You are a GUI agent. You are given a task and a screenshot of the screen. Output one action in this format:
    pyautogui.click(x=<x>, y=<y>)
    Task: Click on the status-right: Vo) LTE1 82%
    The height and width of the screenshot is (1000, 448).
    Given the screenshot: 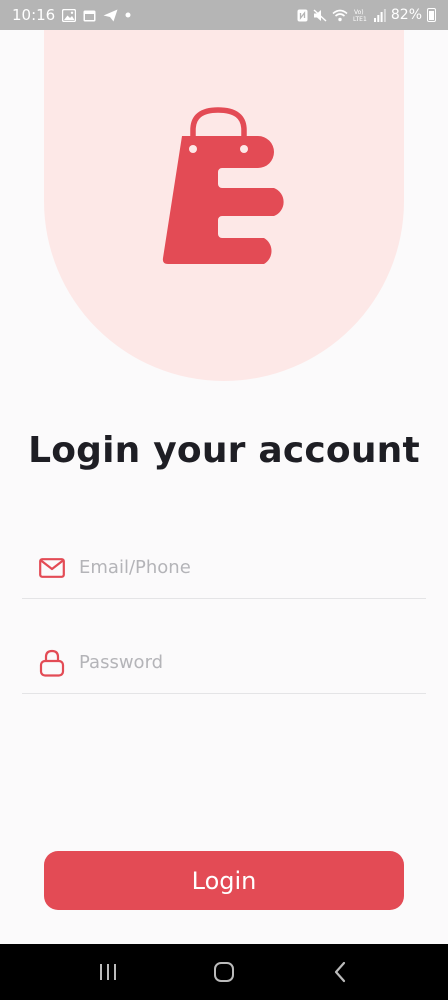 What is the action you would take?
    pyautogui.click(x=366, y=15)
    